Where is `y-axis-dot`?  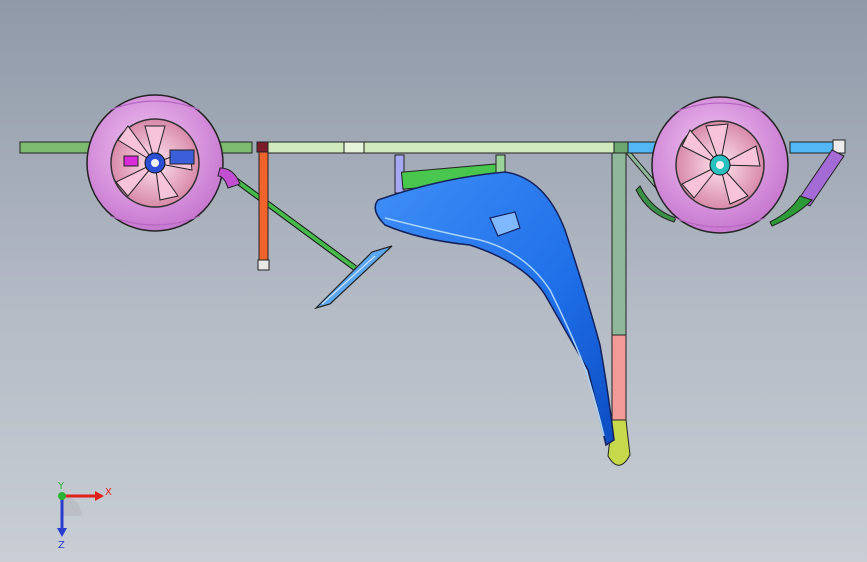
y-axis-dot is located at coordinates (62, 496).